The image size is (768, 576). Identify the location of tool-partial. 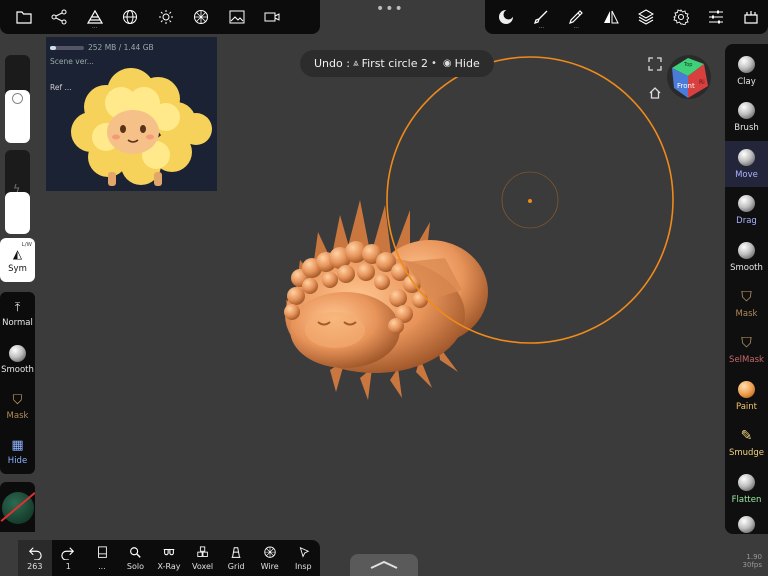
(746, 523).